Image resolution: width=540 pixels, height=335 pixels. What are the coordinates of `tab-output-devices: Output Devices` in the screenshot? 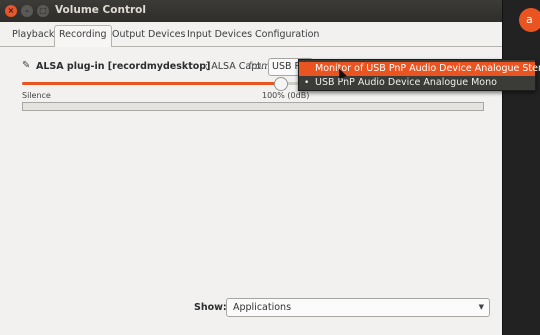 It's located at (148, 35).